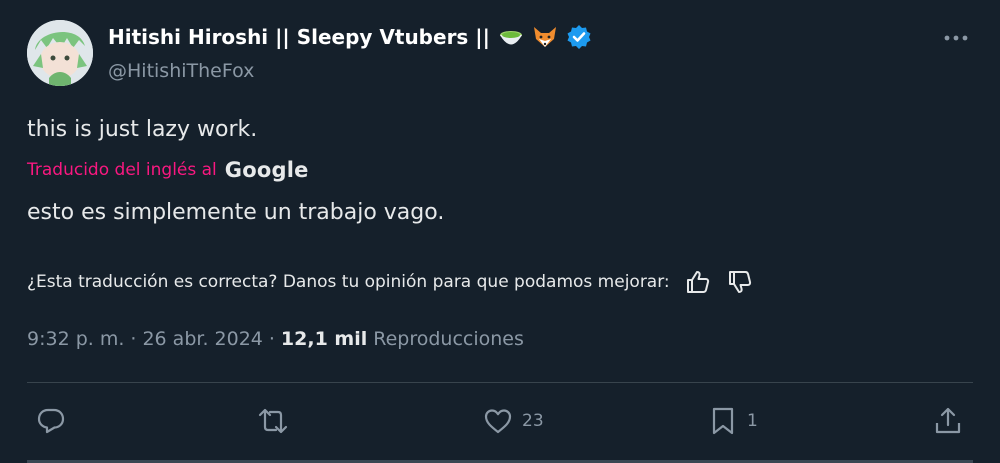 The image size is (1000, 463). I want to click on share-button, so click(948, 421).